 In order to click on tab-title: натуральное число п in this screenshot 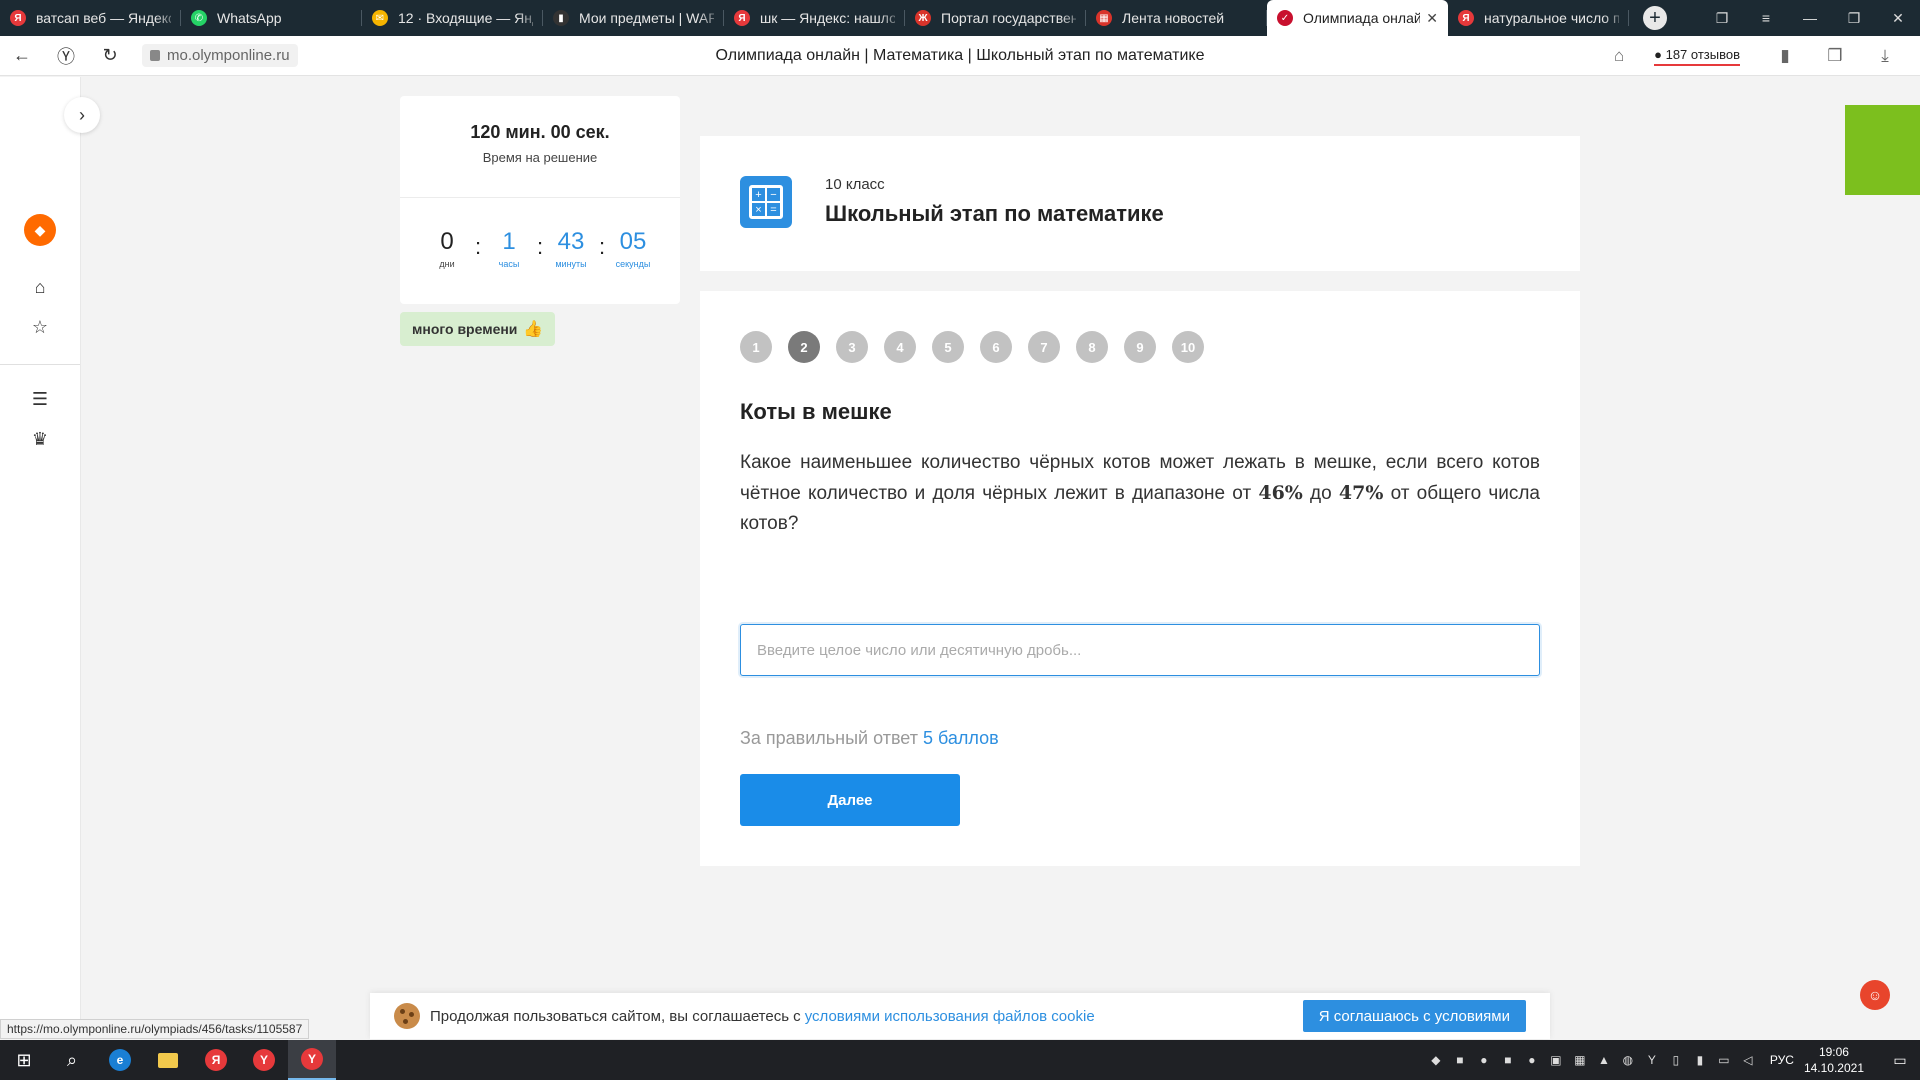, I will do `click(1551, 18)`.